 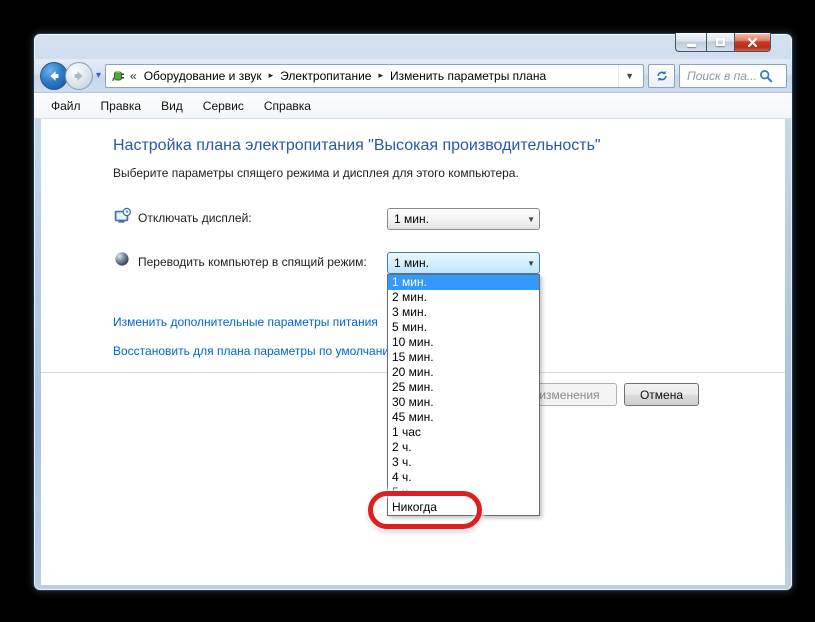 I want to click on dropdown-option: 2 мин., so click(x=463, y=297).